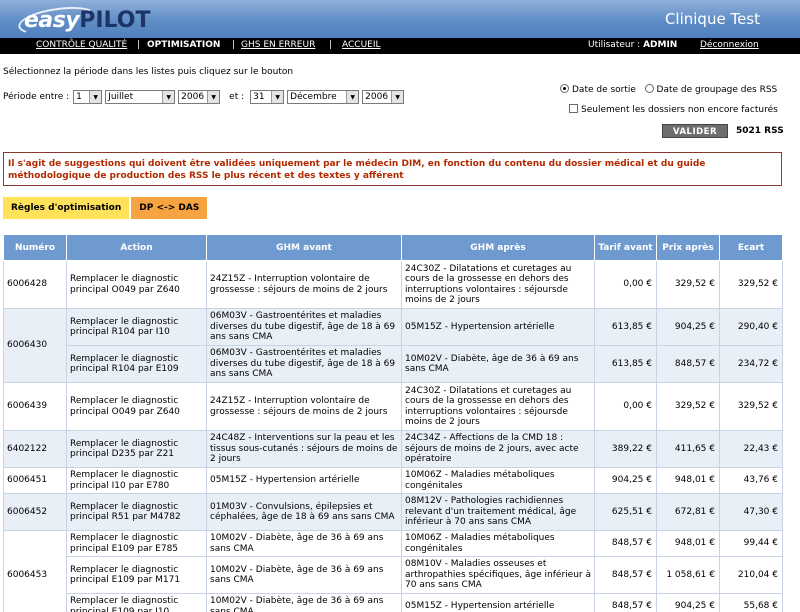 This screenshot has width=800, height=612. Describe the element at coordinates (751, 512) in the screenshot. I see `cell-ecart: 47,30 €` at that location.